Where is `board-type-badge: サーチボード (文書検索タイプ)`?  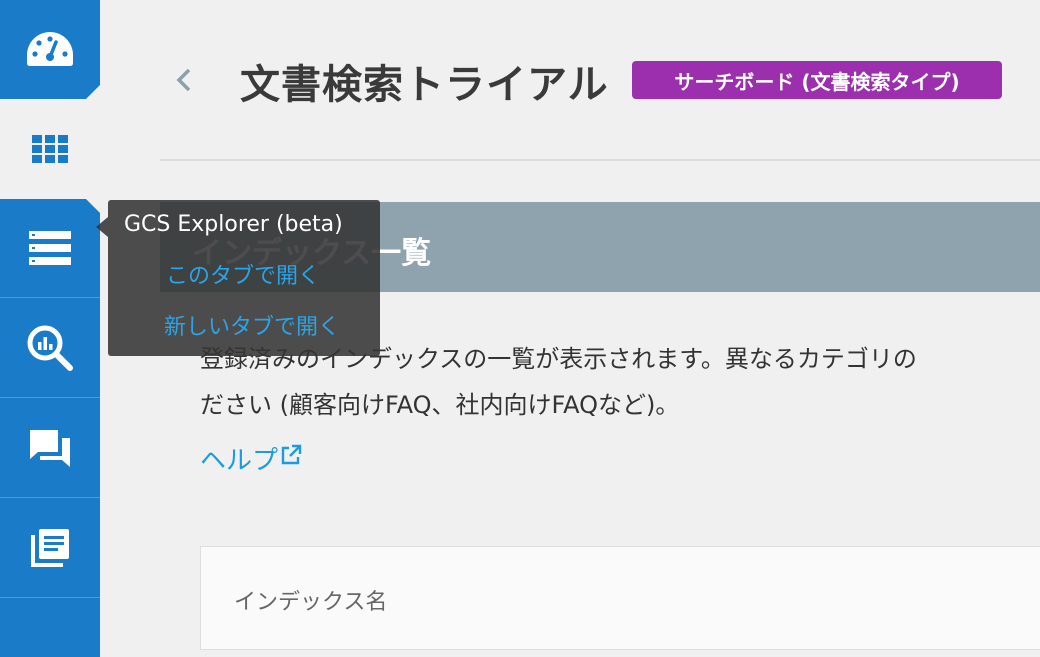 board-type-badge: サーチボード (文書検索タイプ) is located at coordinates (817, 80).